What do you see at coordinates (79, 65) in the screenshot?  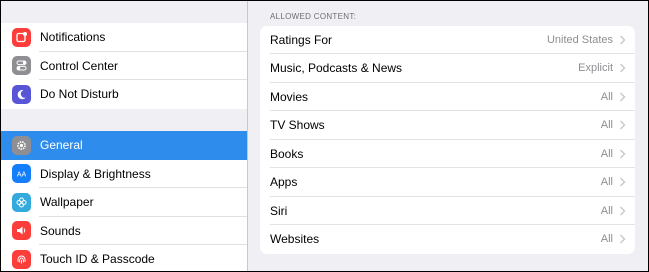 I see `sidebar-item-label: Control Center` at bounding box center [79, 65].